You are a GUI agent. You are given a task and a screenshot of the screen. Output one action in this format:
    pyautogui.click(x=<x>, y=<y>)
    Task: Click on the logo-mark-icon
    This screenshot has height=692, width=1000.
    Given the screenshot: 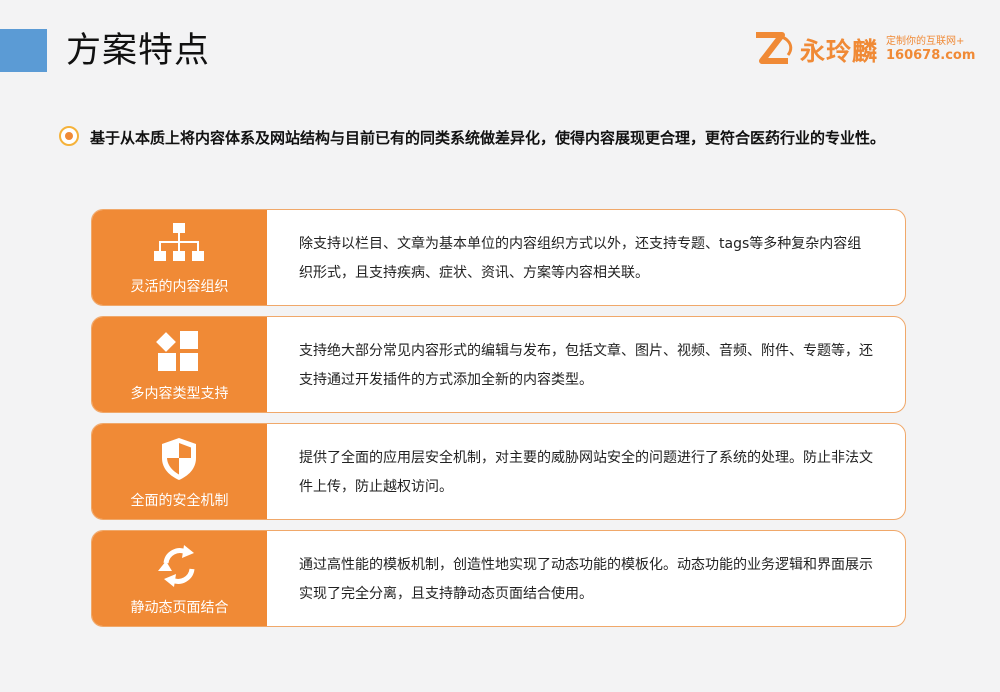 What is the action you would take?
    pyautogui.click(x=774, y=48)
    